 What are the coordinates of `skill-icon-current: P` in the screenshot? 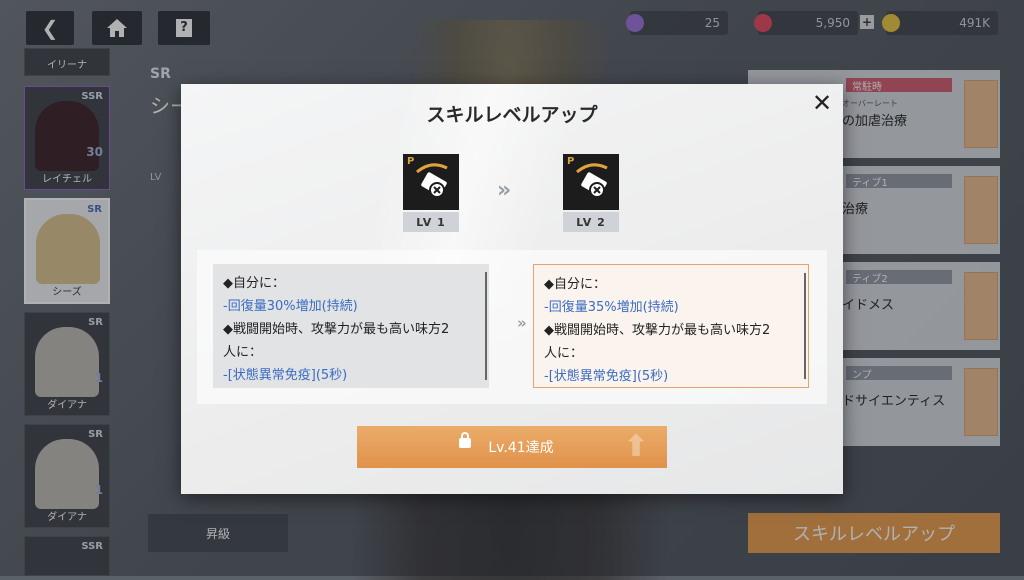 It's located at (431, 182).